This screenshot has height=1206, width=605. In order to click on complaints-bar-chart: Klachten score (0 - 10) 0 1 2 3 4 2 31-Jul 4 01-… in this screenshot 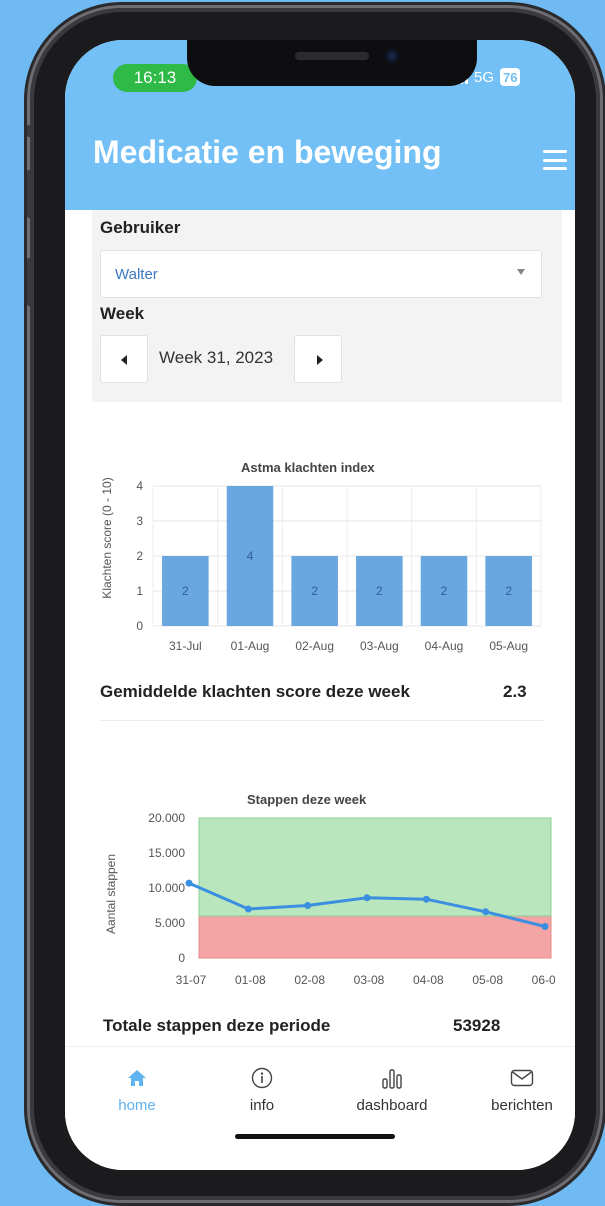, I will do `click(321, 565)`.